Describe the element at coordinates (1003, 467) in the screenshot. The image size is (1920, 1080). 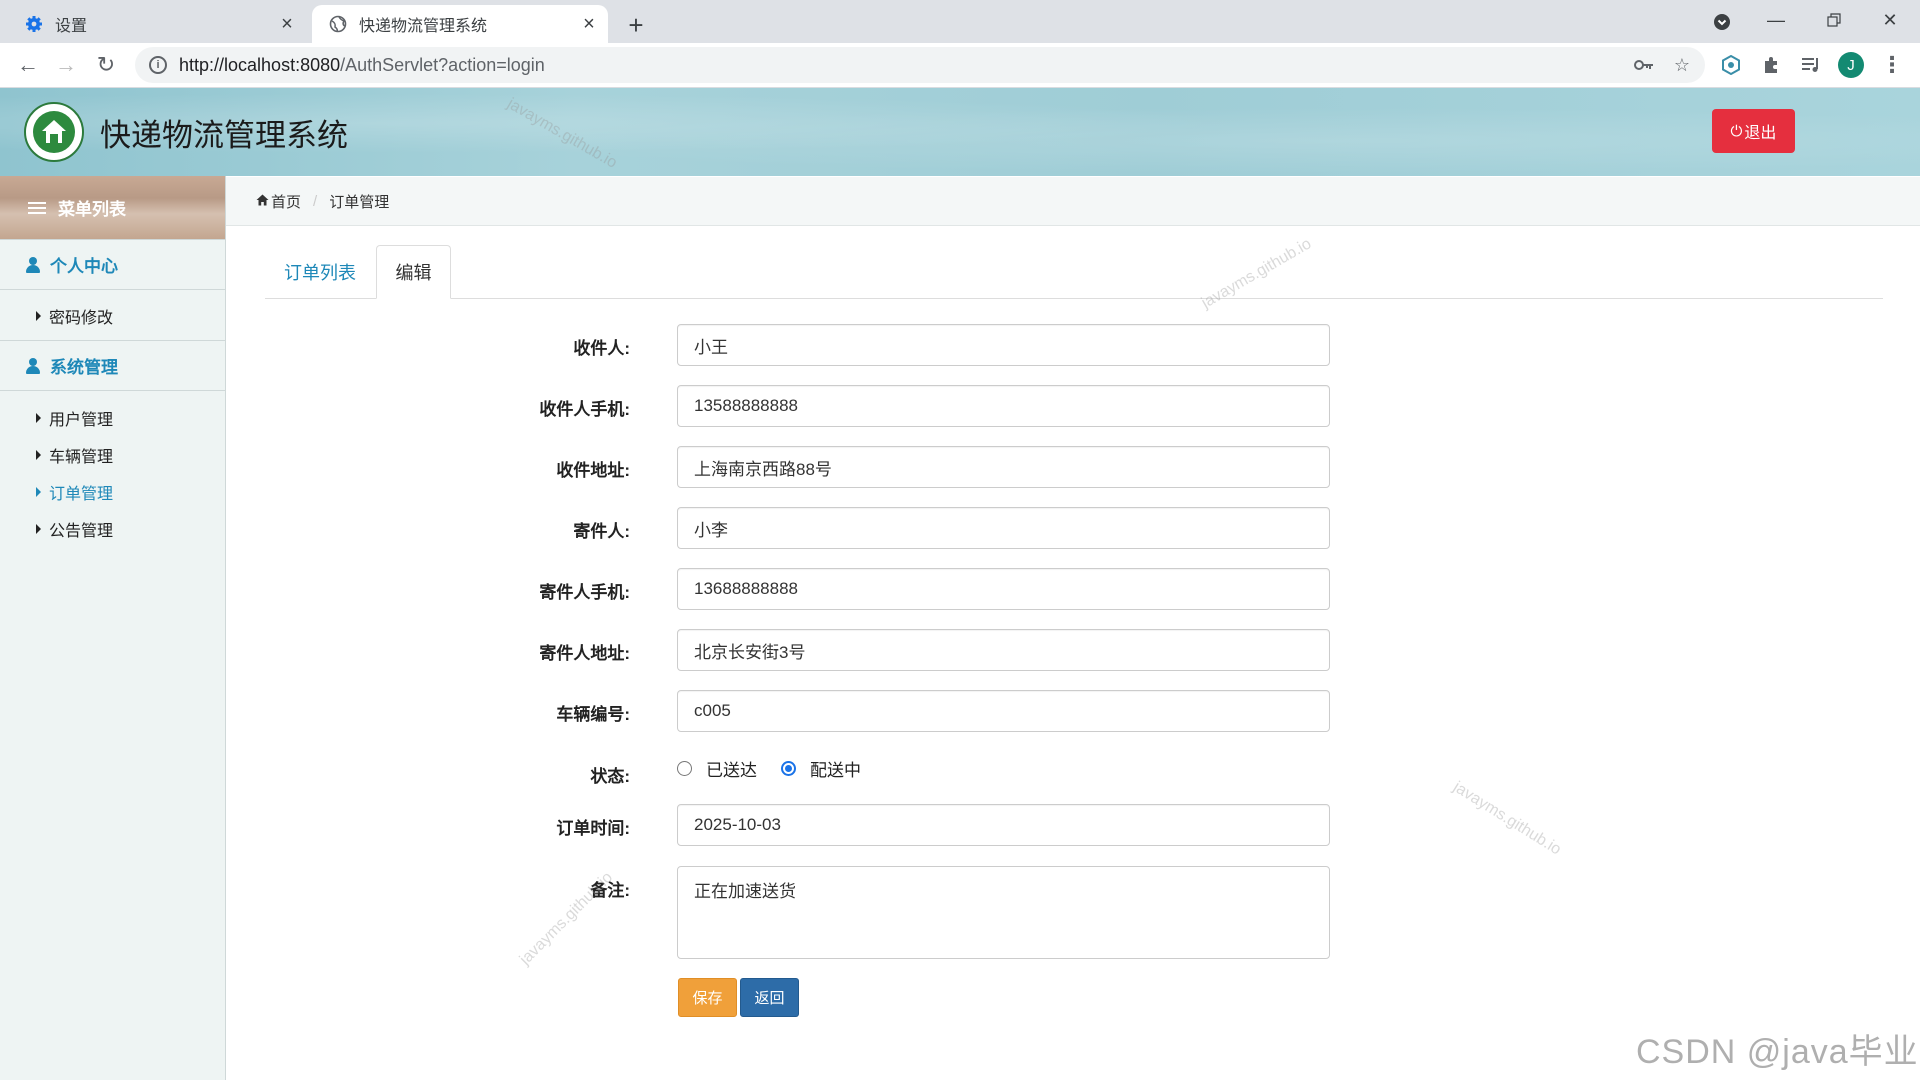
I see `receiver-address-input: 上海南京西路88号` at that location.